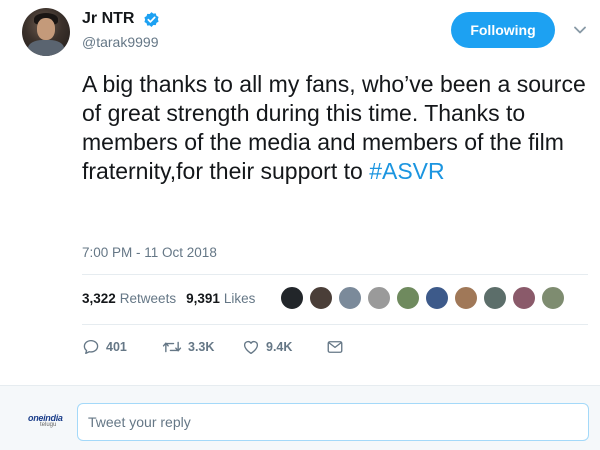 The height and width of the screenshot is (450, 600). I want to click on reply-count: 401, so click(116, 347).